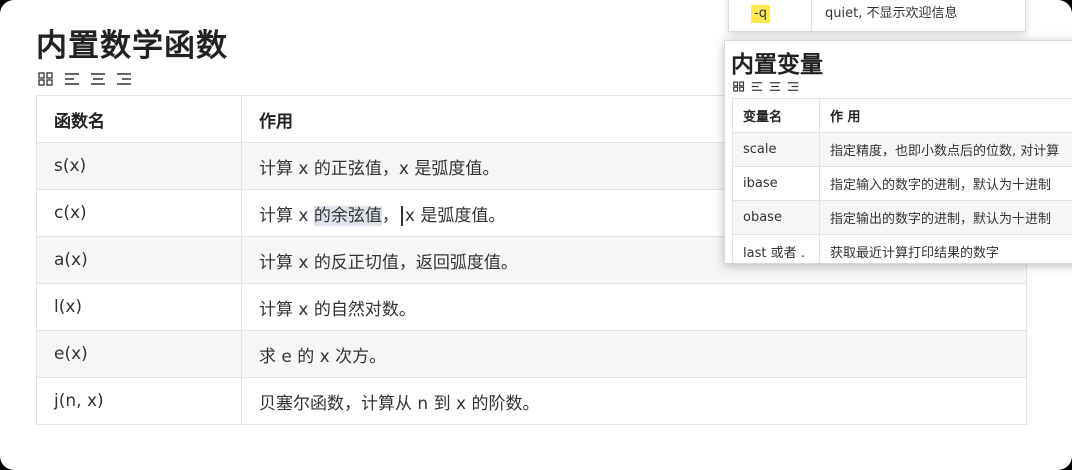  Describe the element at coordinates (347, 215) in the screenshot. I see `selected-text: 的余弦值` at that location.